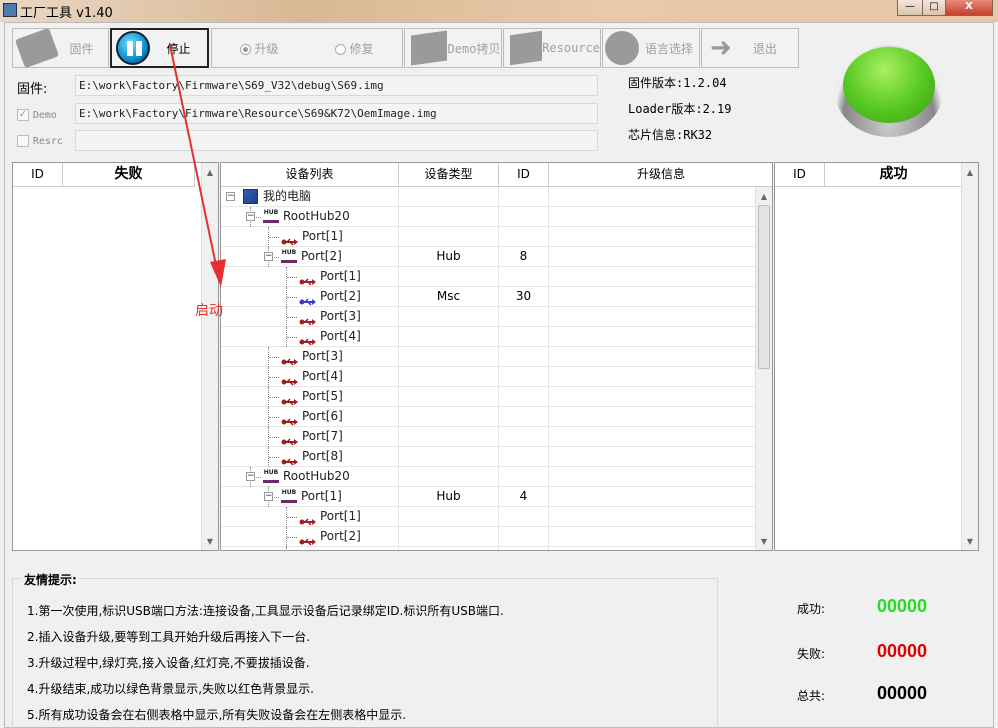  I want to click on annotation-label: 启动, so click(209, 311).